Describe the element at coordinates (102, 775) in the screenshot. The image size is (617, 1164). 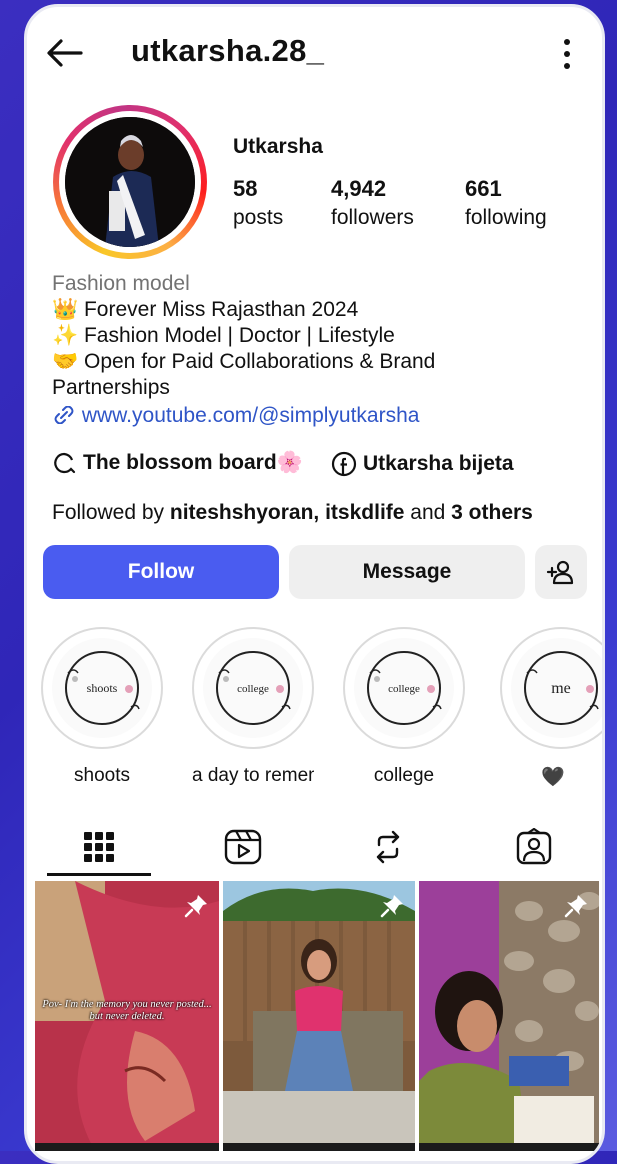
I see `highlight-label: shoots` at that location.